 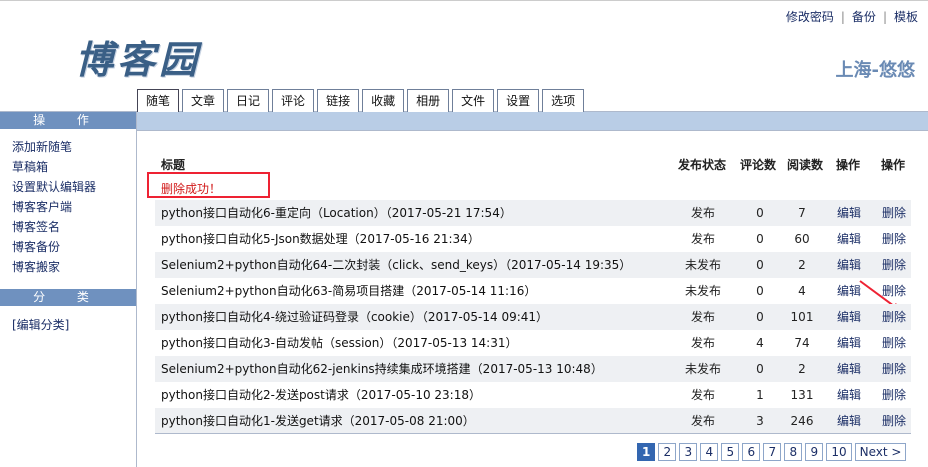 What do you see at coordinates (74, 207) in the screenshot?
I see `sidebar-item: 博客客户端` at bounding box center [74, 207].